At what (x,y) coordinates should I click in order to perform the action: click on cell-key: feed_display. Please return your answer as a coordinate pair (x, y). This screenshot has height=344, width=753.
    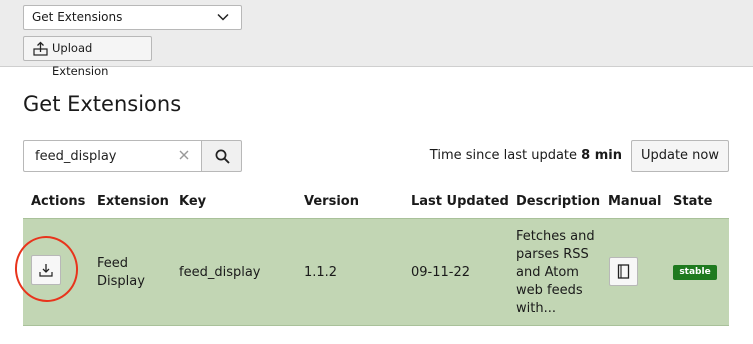
    Looking at the image, I should click on (220, 272).